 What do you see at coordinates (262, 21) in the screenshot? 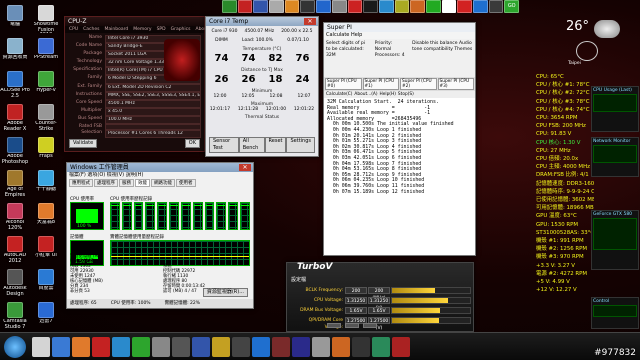
I see `coretemp-title: Core i7 Temp ✕` at bounding box center [262, 21].